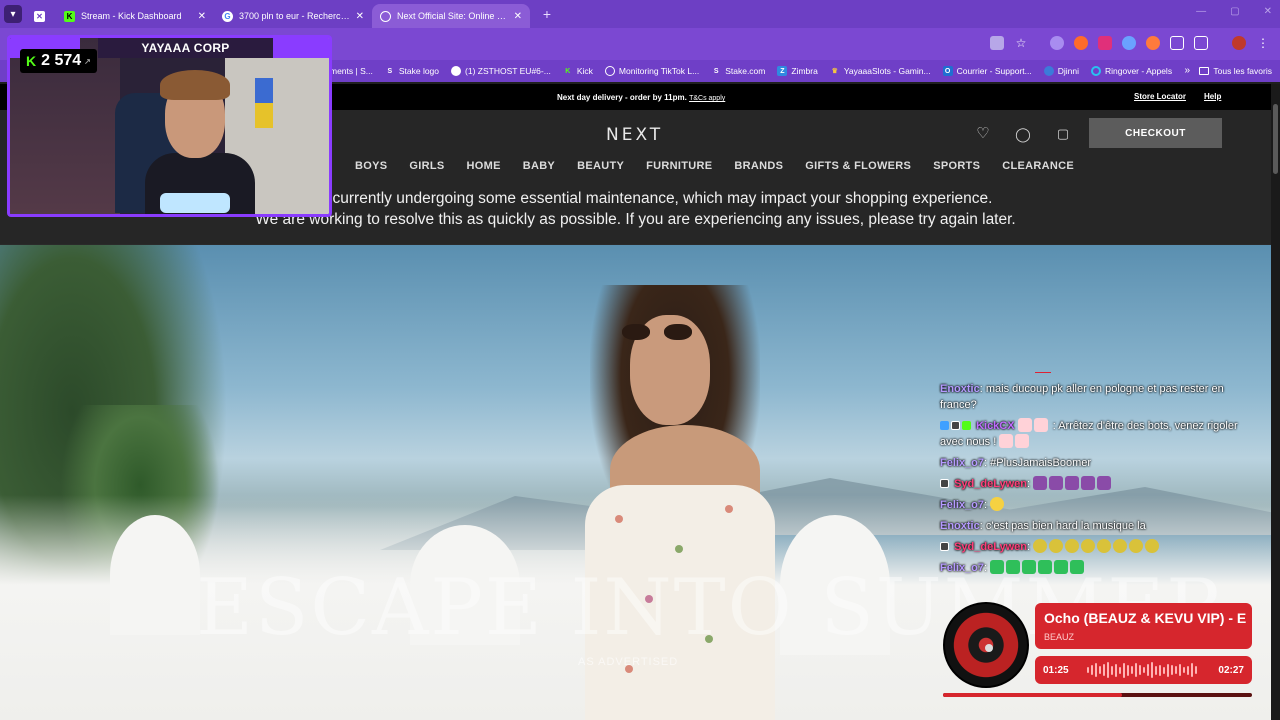 The height and width of the screenshot is (720, 1280). What do you see at coordinates (956, 166) in the screenshot?
I see `nav-item-sports: SPORTS` at bounding box center [956, 166].